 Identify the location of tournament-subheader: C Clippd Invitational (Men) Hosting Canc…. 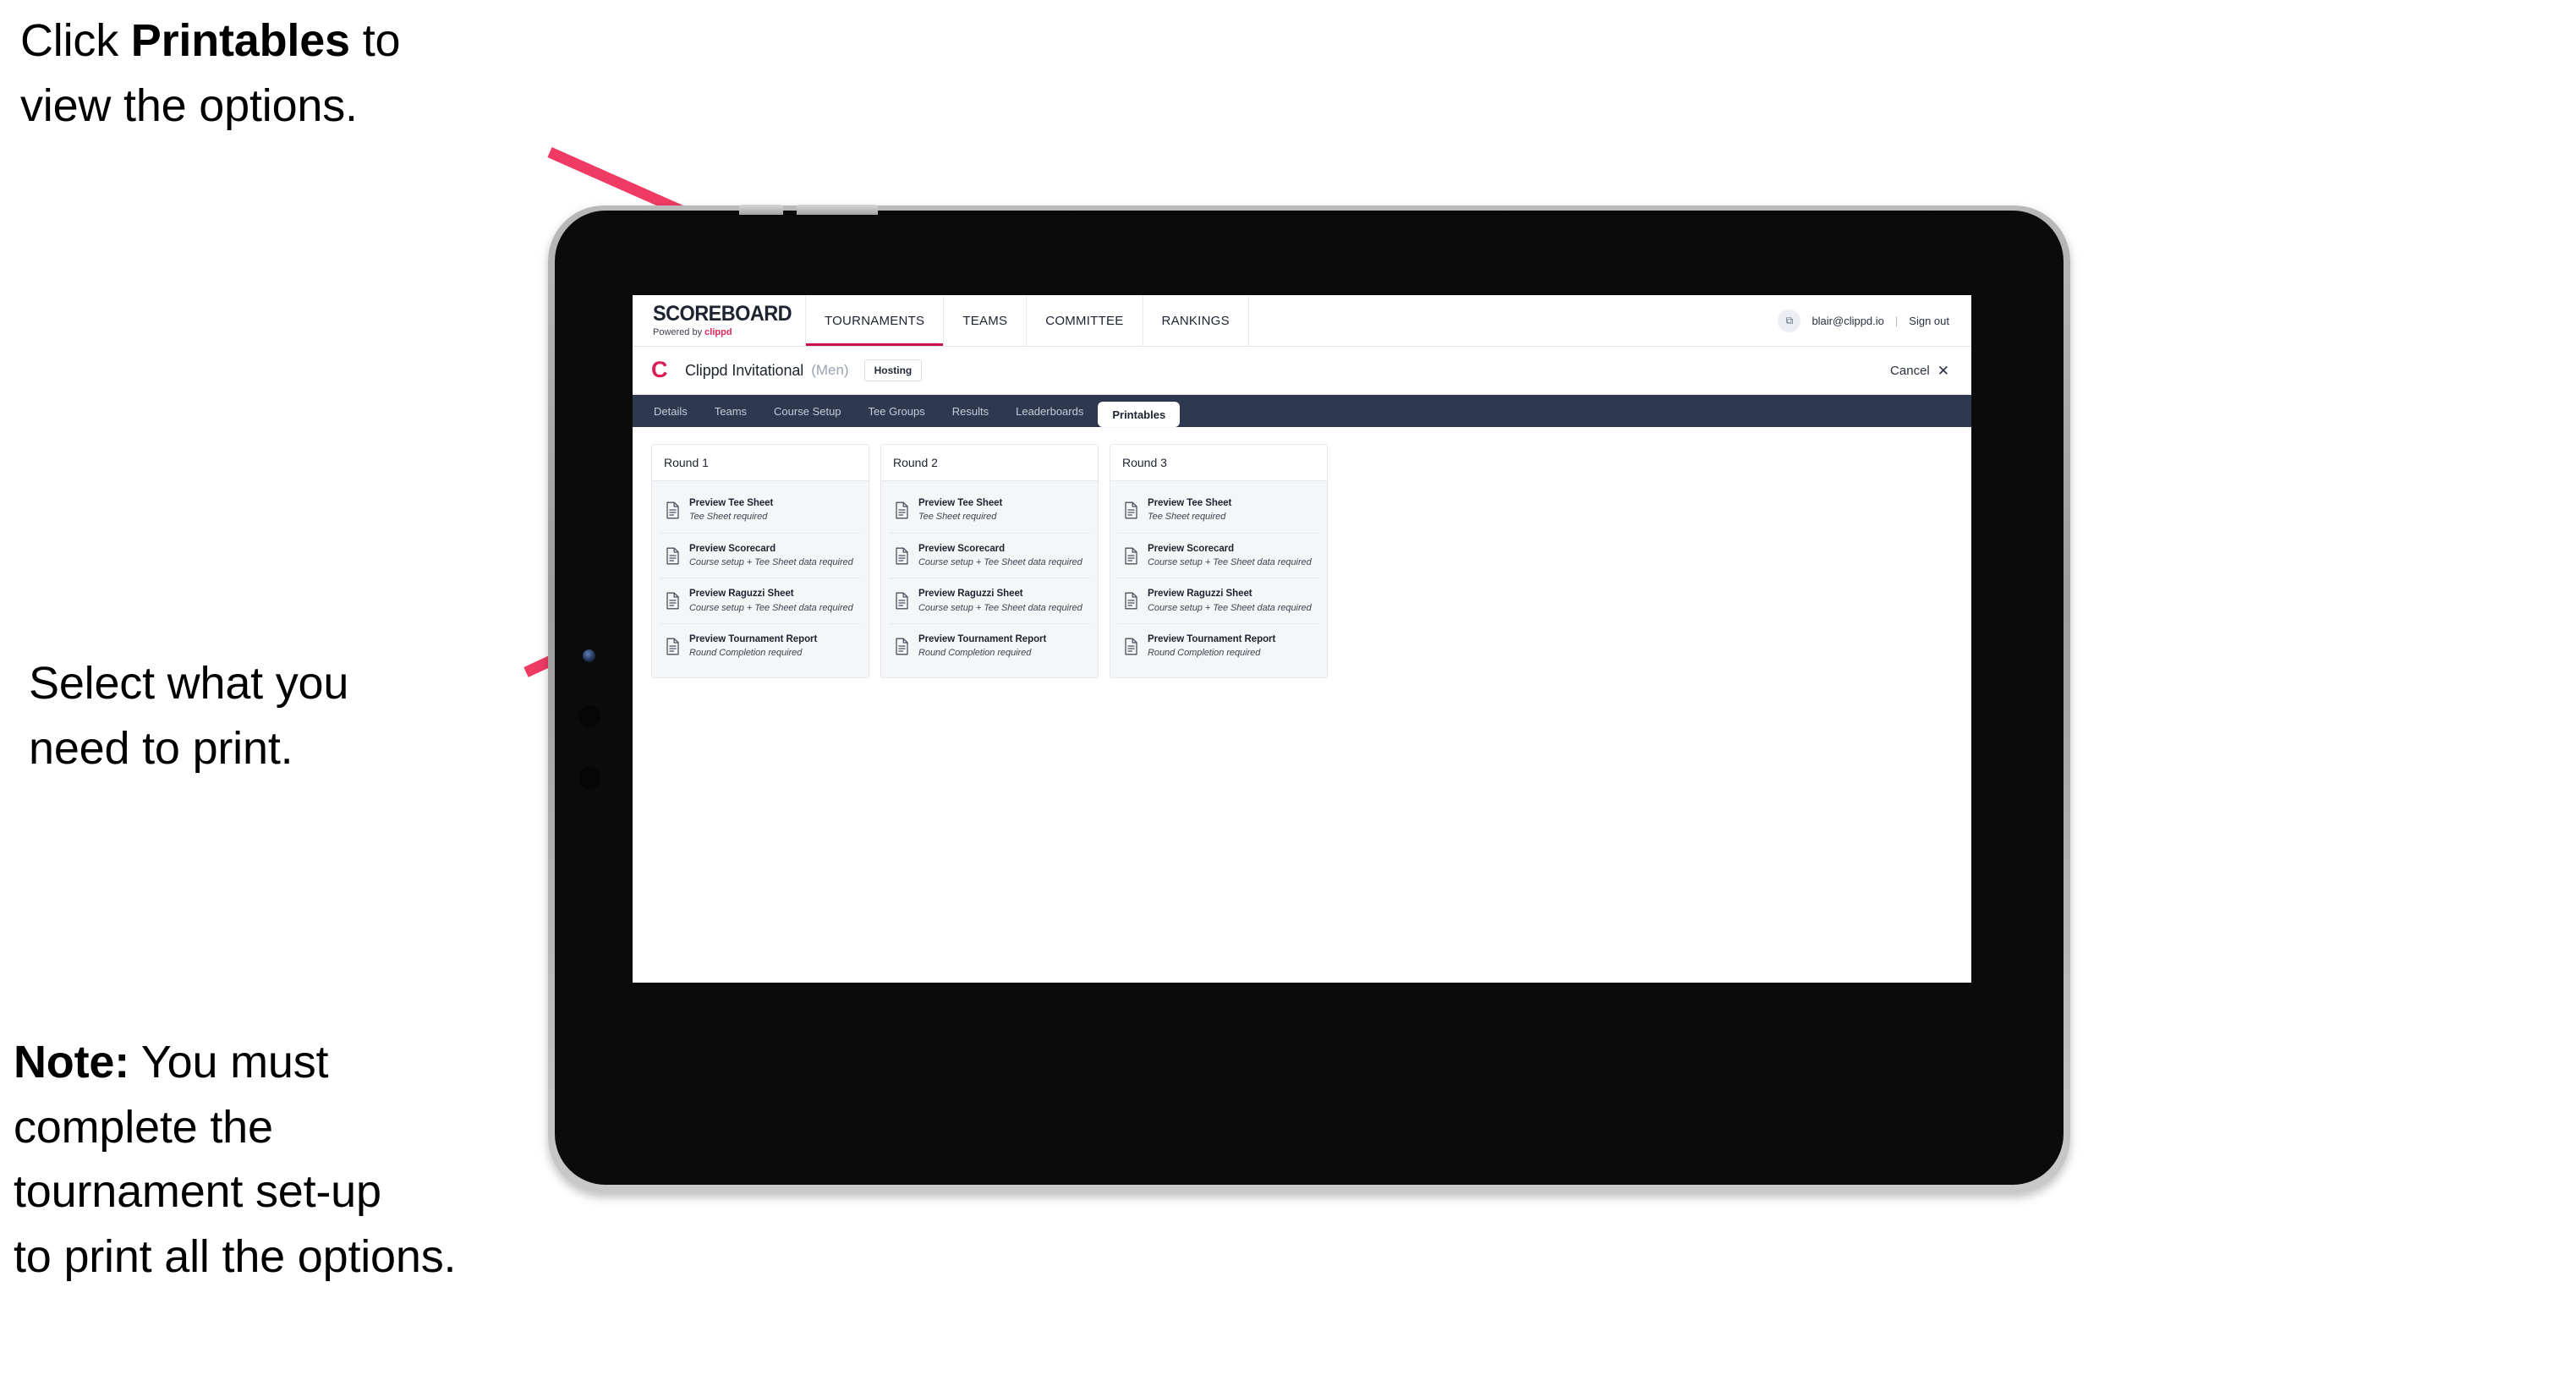
(1302, 371).